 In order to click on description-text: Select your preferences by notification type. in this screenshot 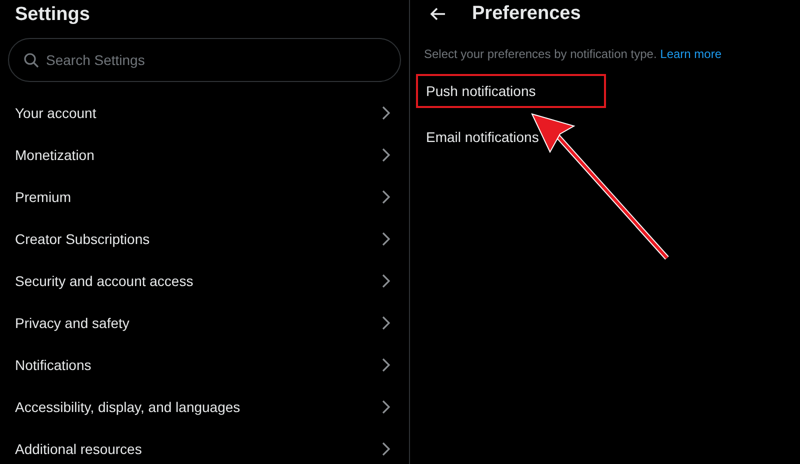, I will do `click(540, 54)`.